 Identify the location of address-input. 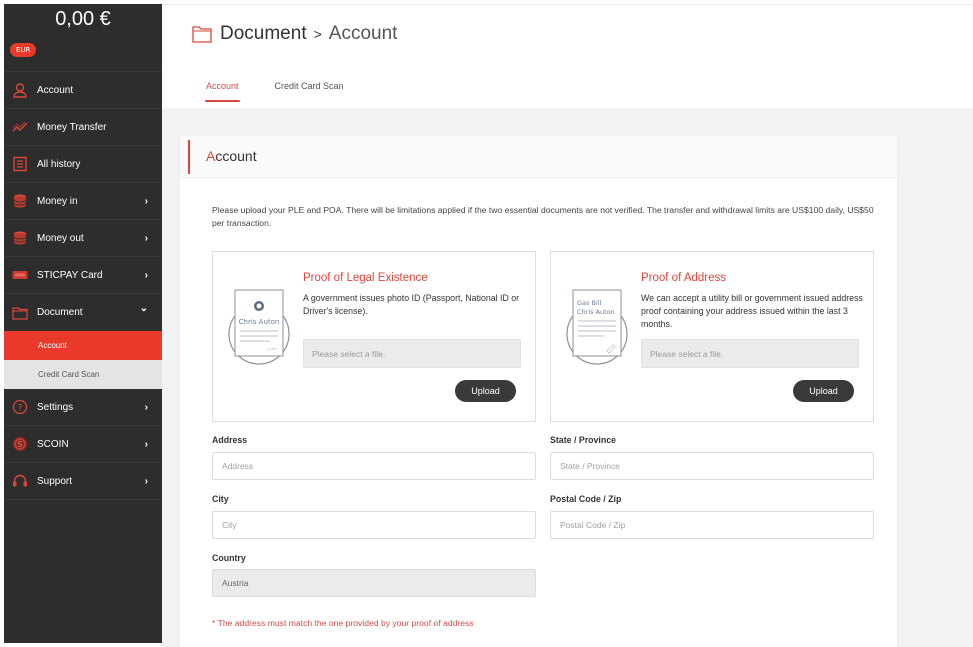
(374, 466).